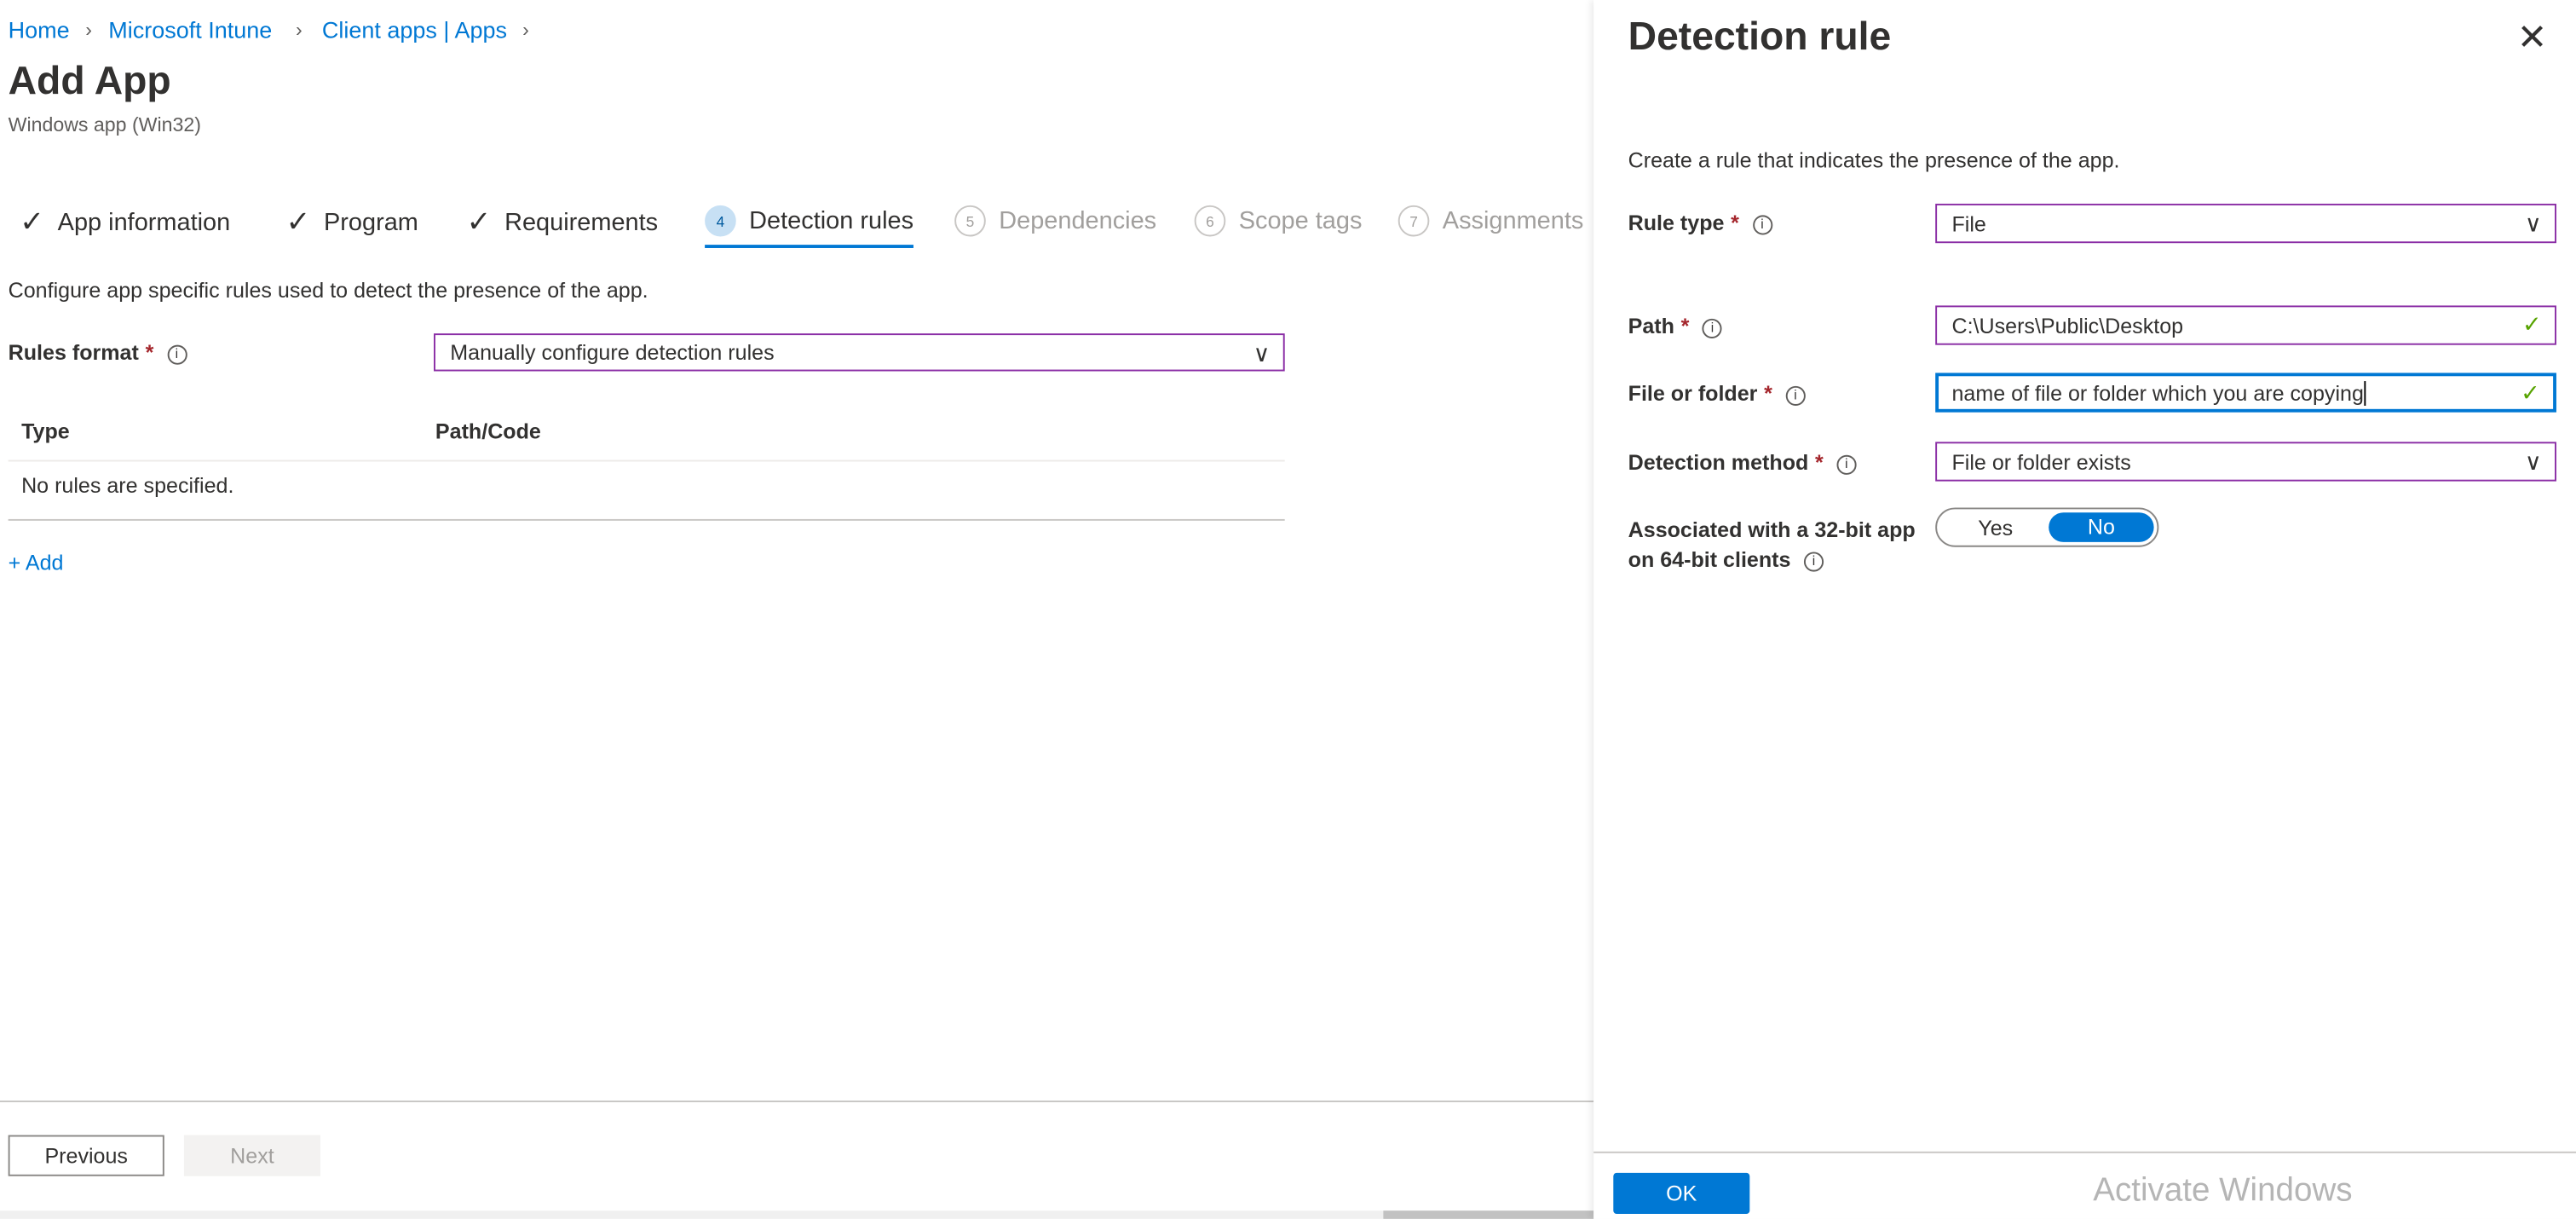 The image size is (2576, 1219). I want to click on detection-method-label: Detection method * i, so click(1742, 463).